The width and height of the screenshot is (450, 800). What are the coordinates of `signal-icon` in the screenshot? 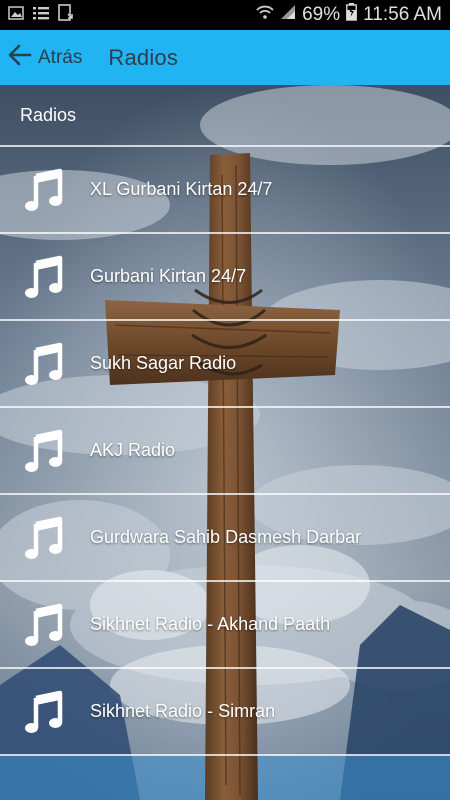 It's located at (288, 15).